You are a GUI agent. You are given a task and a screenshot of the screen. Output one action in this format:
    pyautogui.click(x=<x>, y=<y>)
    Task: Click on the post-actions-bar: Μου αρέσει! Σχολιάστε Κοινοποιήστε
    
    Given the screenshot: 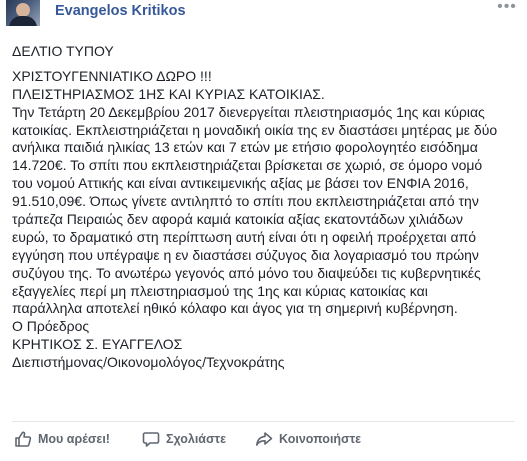 What is the action you would take?
    pyautogui.click(x=263, y=439)
    